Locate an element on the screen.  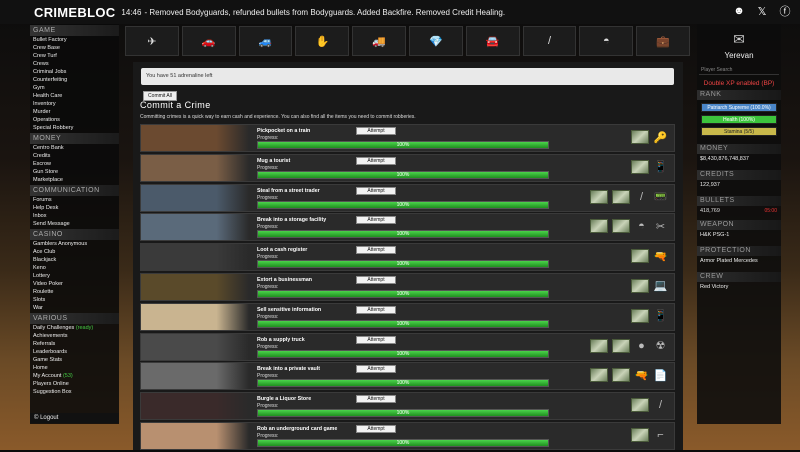
crew-value: Red Victory is located at coordinates (739, 287).